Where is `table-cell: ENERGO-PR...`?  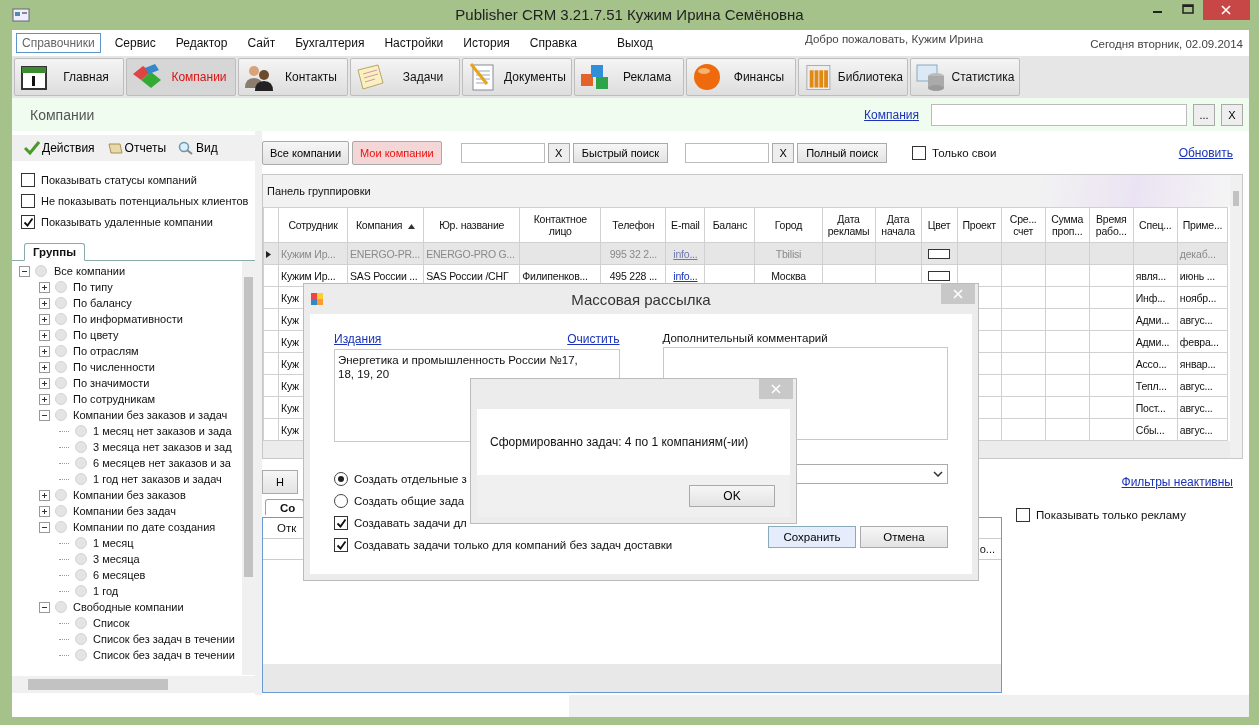
table-cell: ENERGO-PR... is located at coordinates (385, 253).